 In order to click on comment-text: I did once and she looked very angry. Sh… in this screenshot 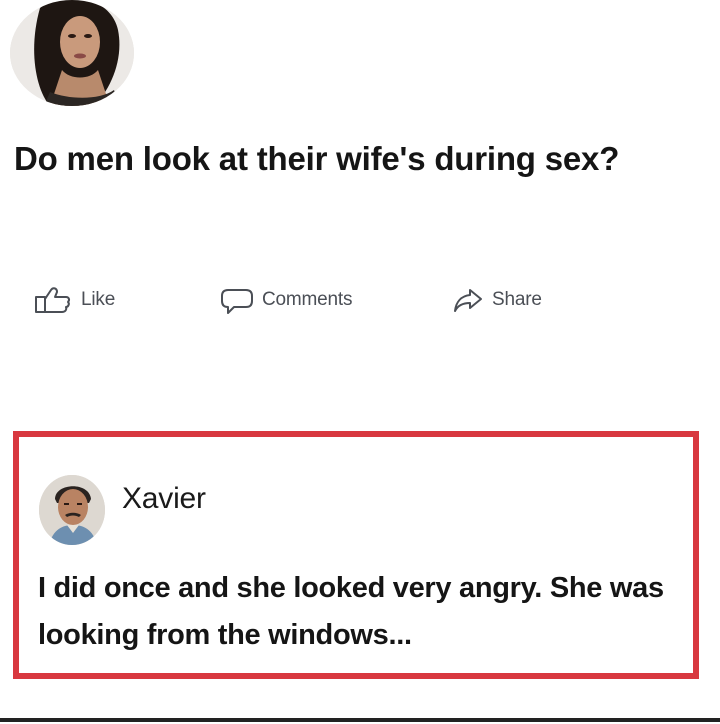, I will do `click(351, 611)`.